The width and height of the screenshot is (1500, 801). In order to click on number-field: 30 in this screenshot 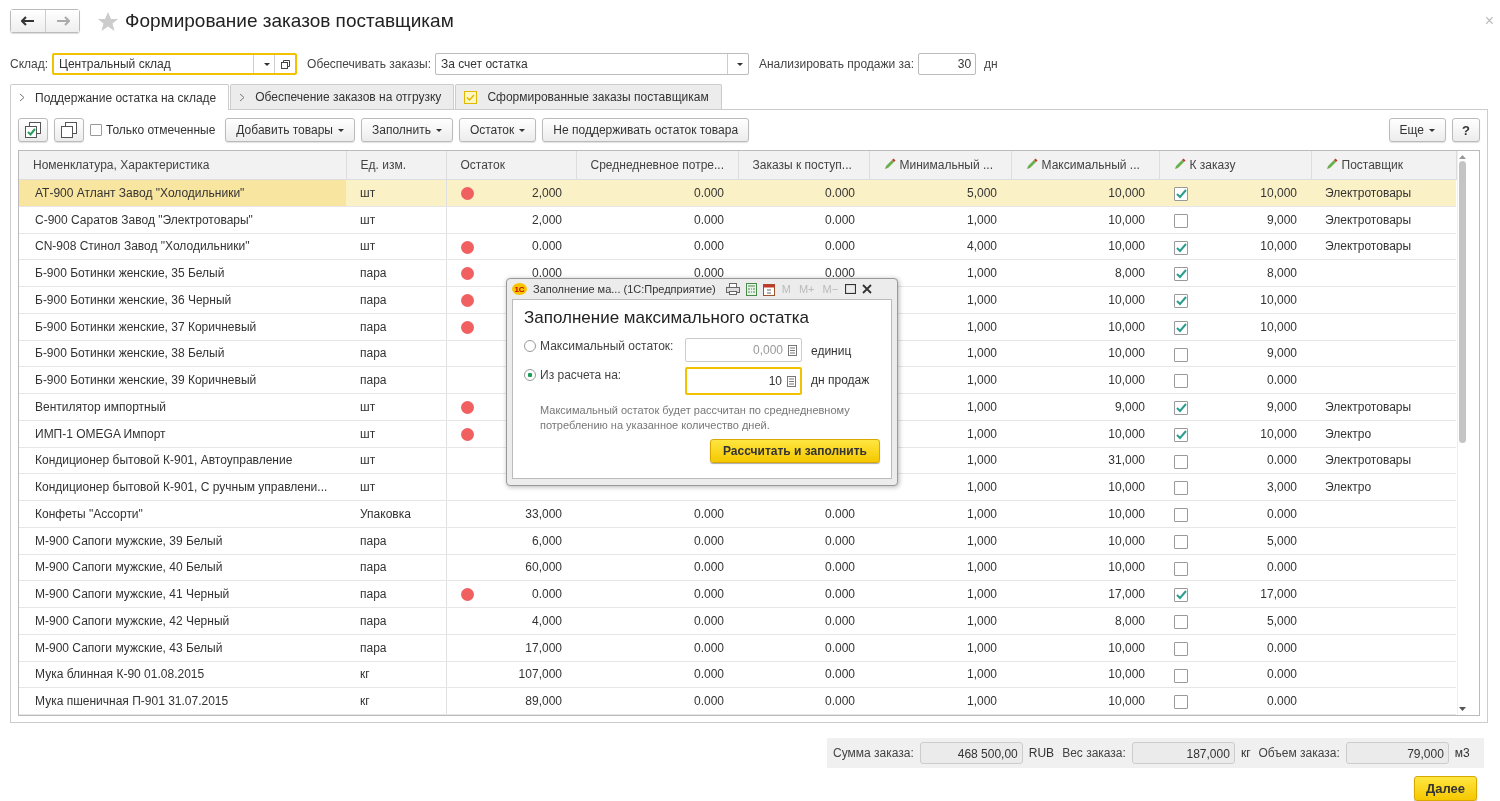, I will do `click(947, 64)`.